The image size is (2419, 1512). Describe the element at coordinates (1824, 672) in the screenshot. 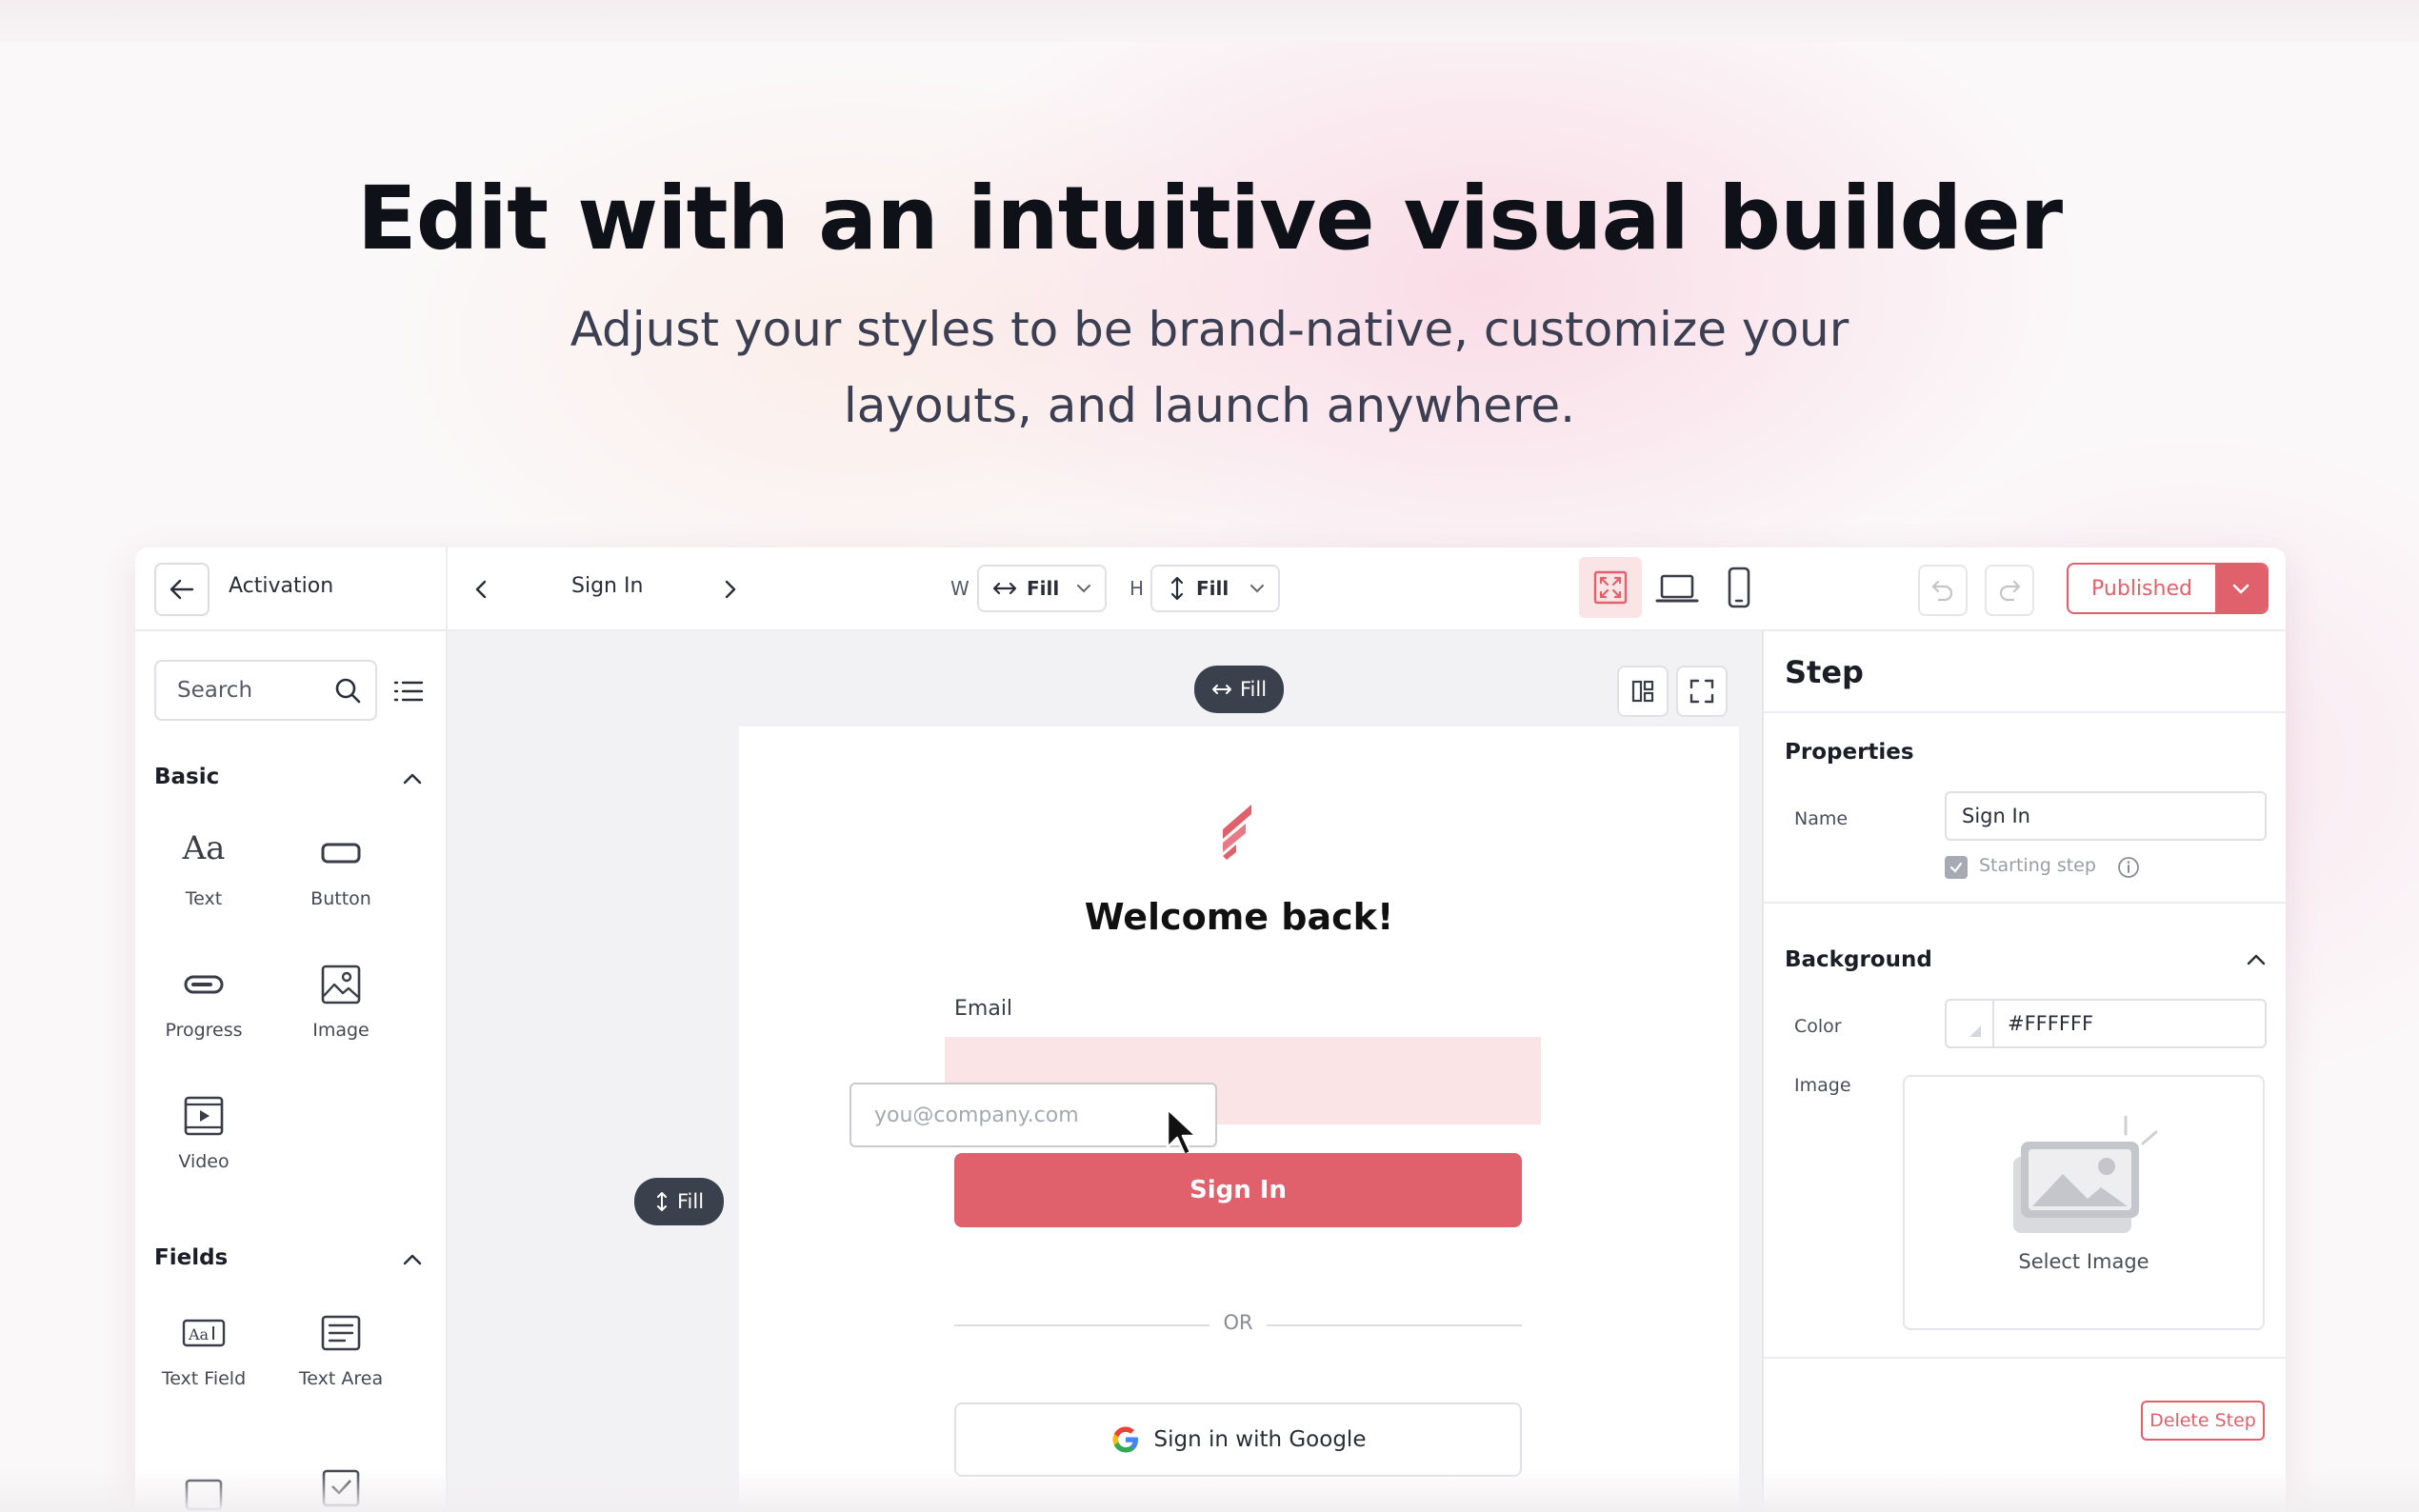

I see `panel-title: Step` at that location.